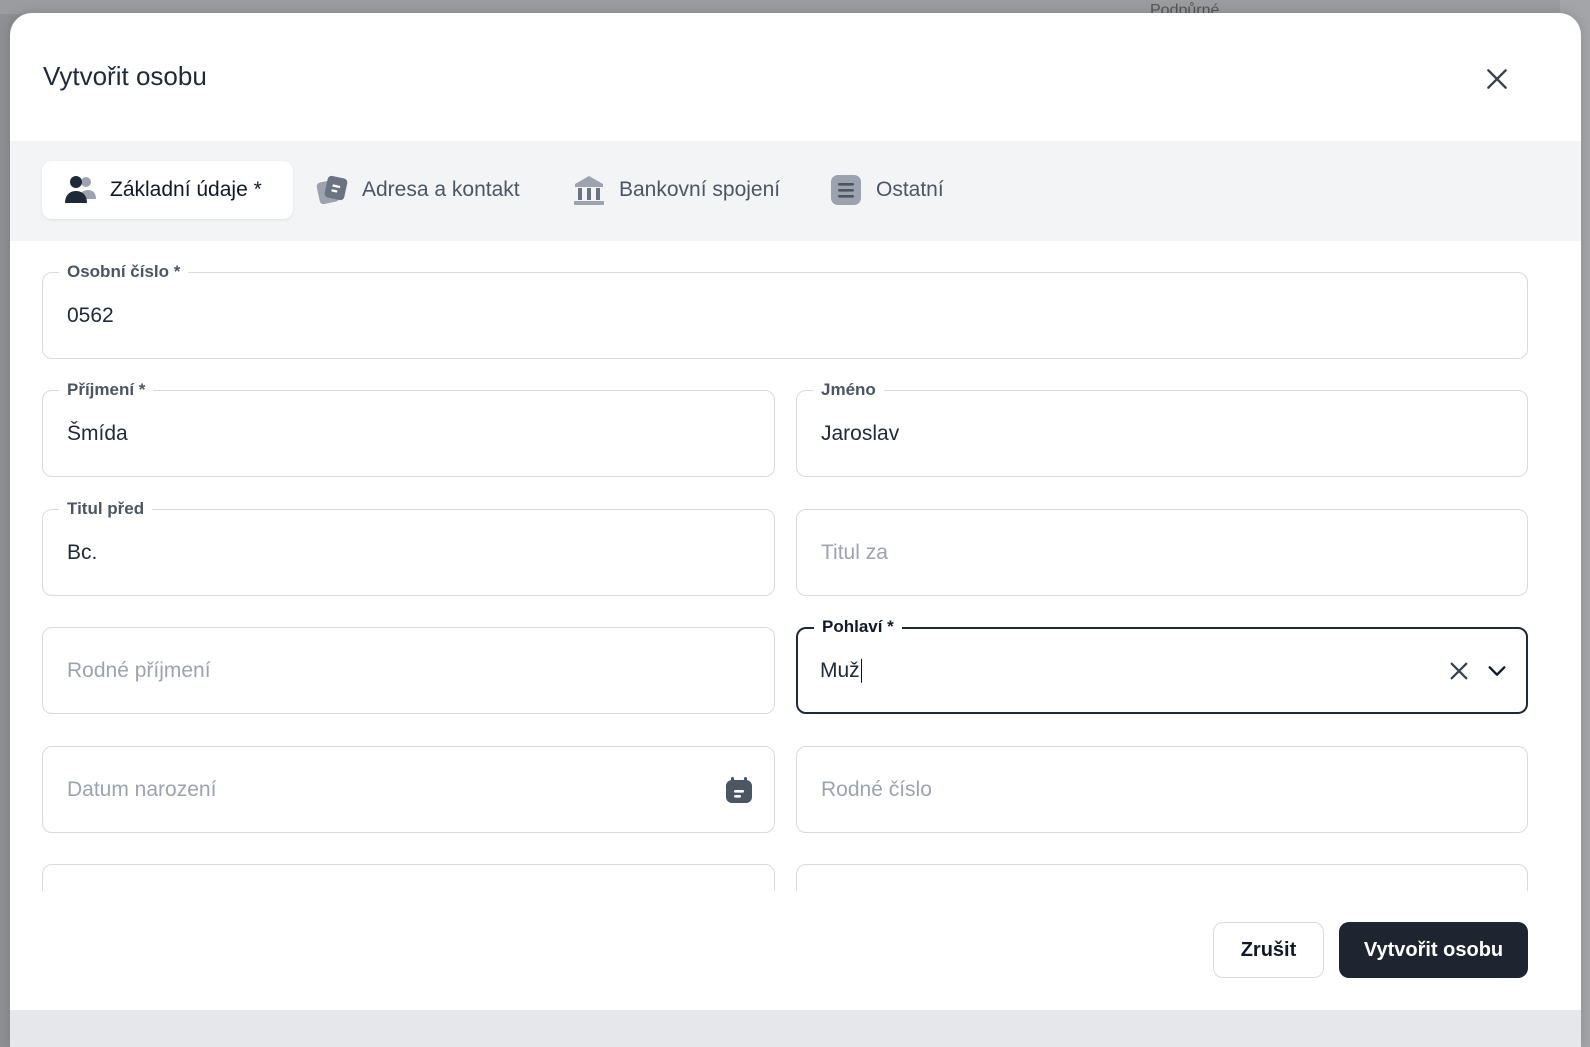 The image size is (1590, 1047). I want to click on field-label: Příjmení *, so click(106, 390).